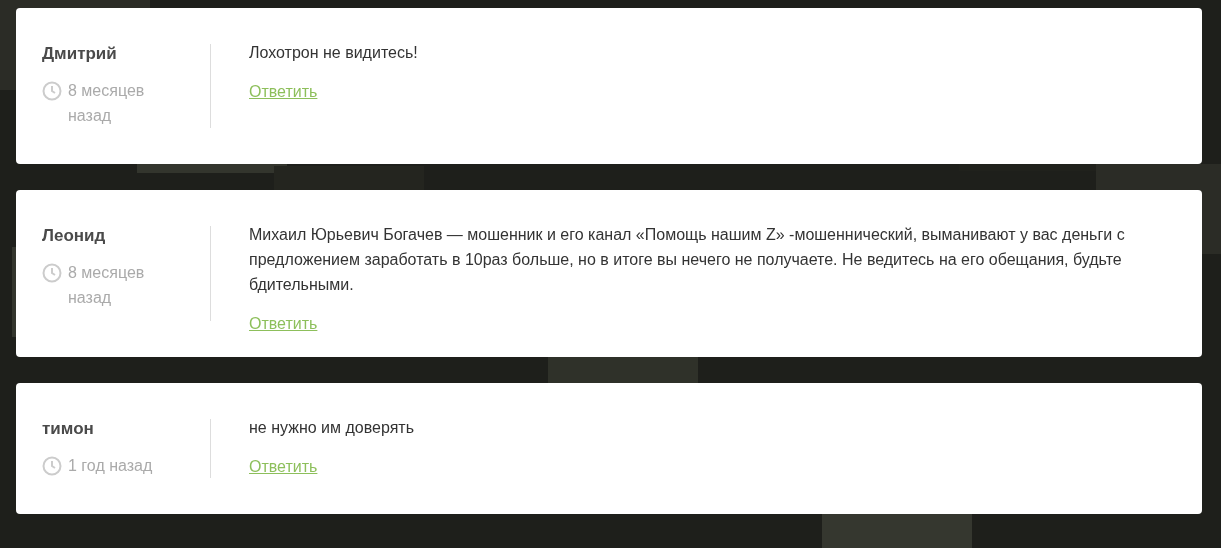 This screenshot has height=548, width=1221. What do you see at coordinates (68, 429) in the screenshot?
I see `author-name: тимон` at bounding box center [68, 429].